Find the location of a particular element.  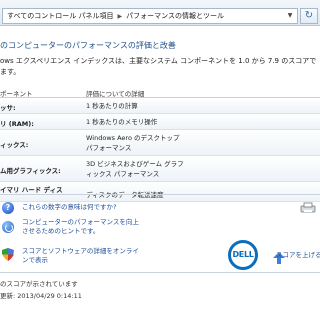

footer-divider is located at coordinates (160, 272).